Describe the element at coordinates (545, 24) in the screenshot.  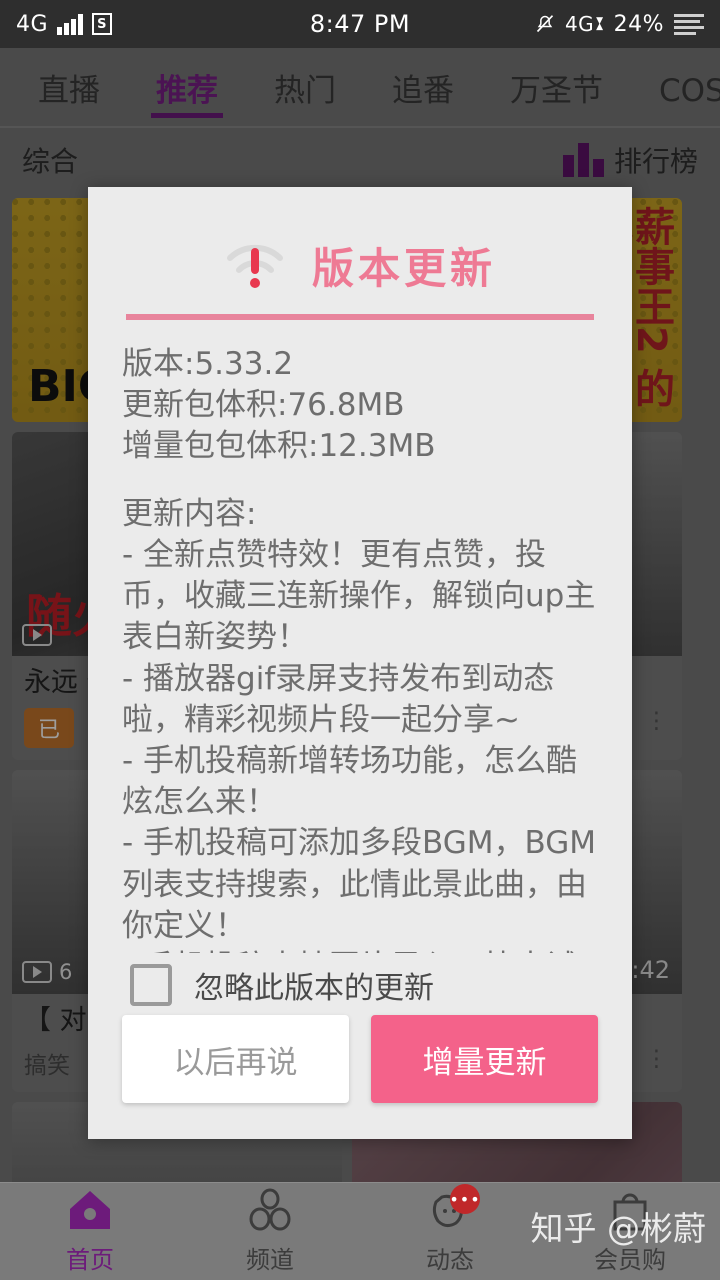
I see `bell-muted-icon` at that location.